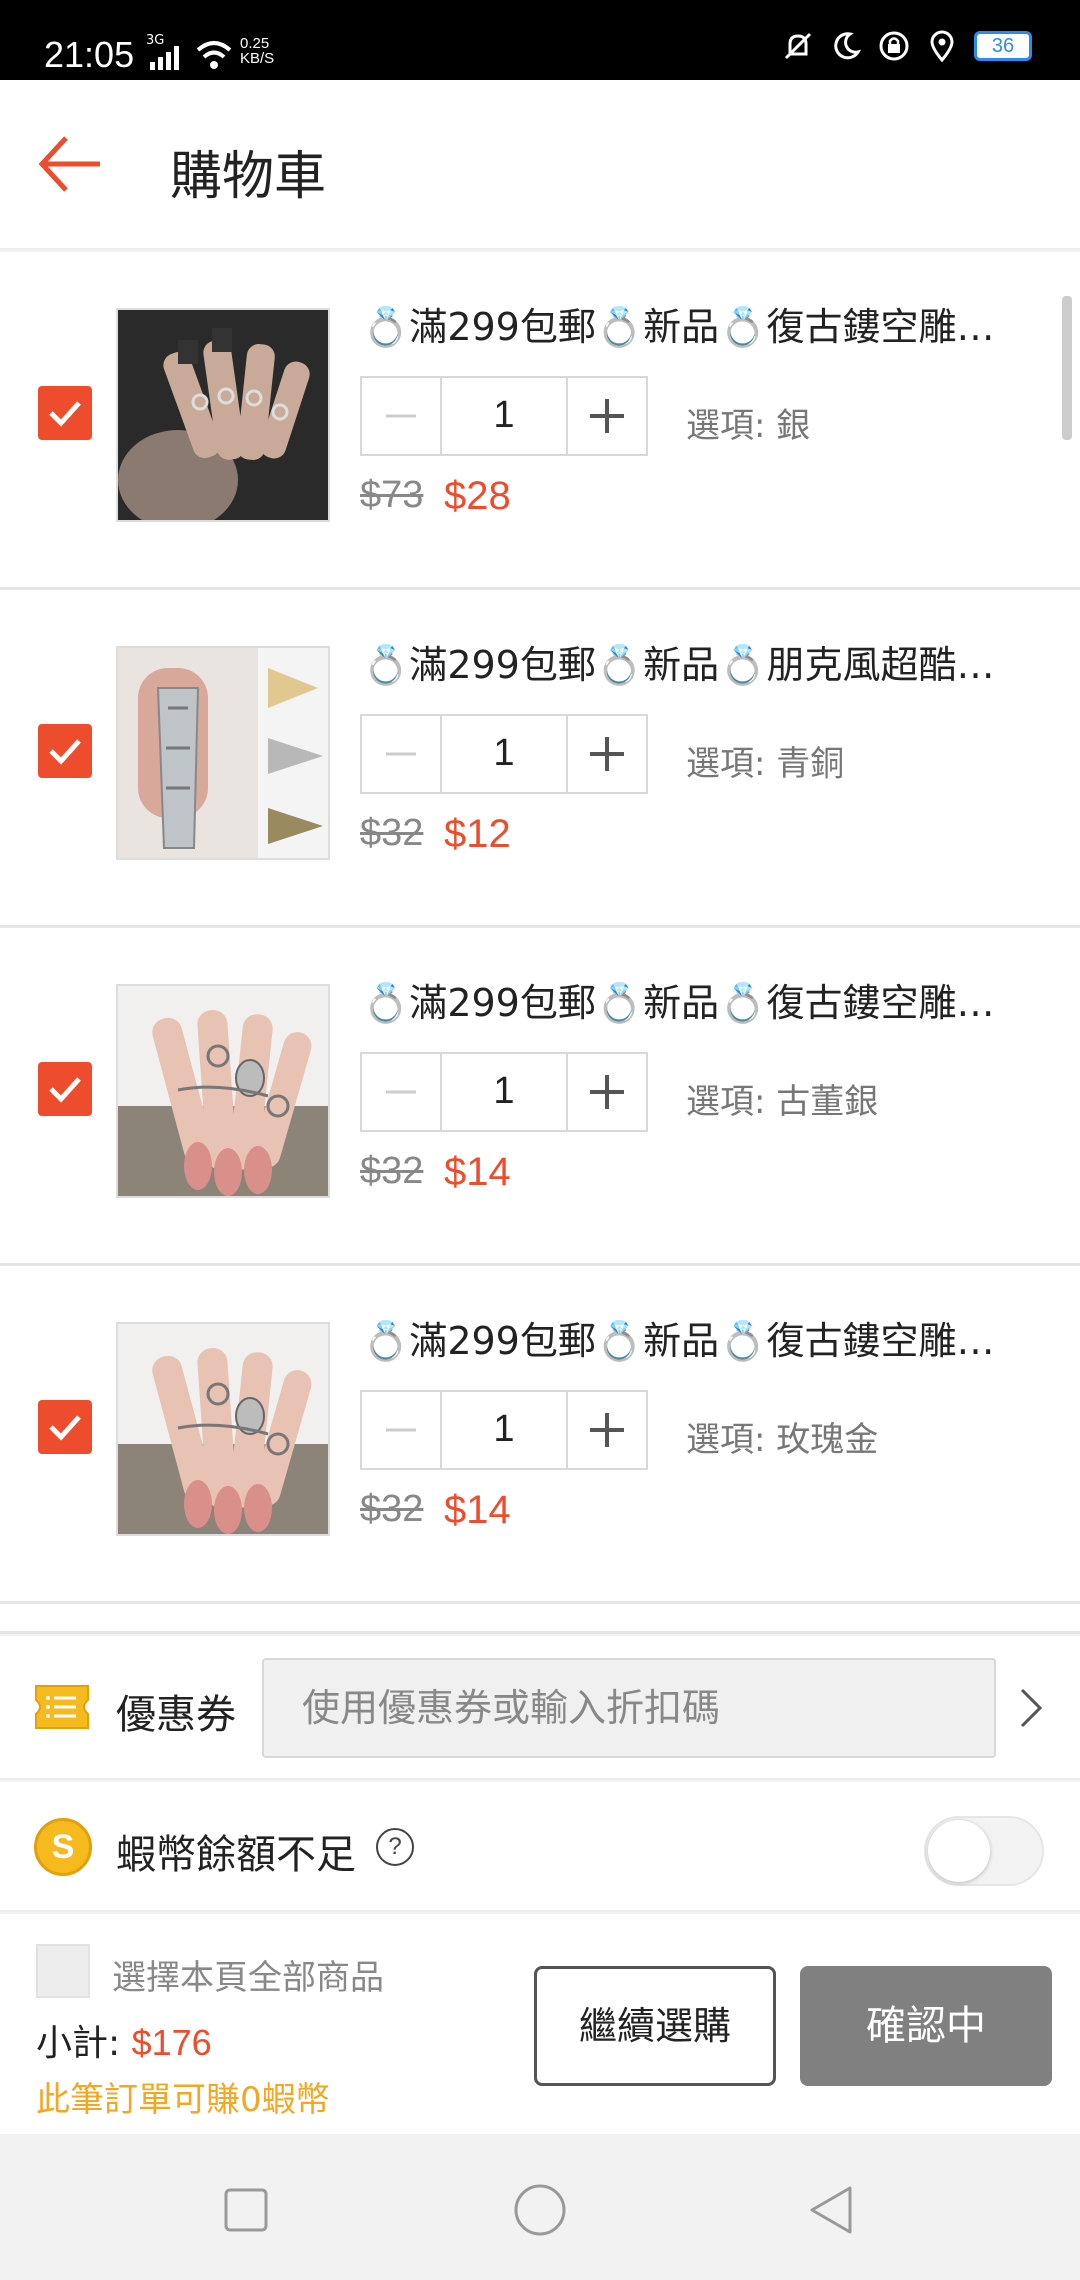  Describe the element at coordinates (171, 2042) in the screenshot. I see `subtotal-amount: $176` at that location.